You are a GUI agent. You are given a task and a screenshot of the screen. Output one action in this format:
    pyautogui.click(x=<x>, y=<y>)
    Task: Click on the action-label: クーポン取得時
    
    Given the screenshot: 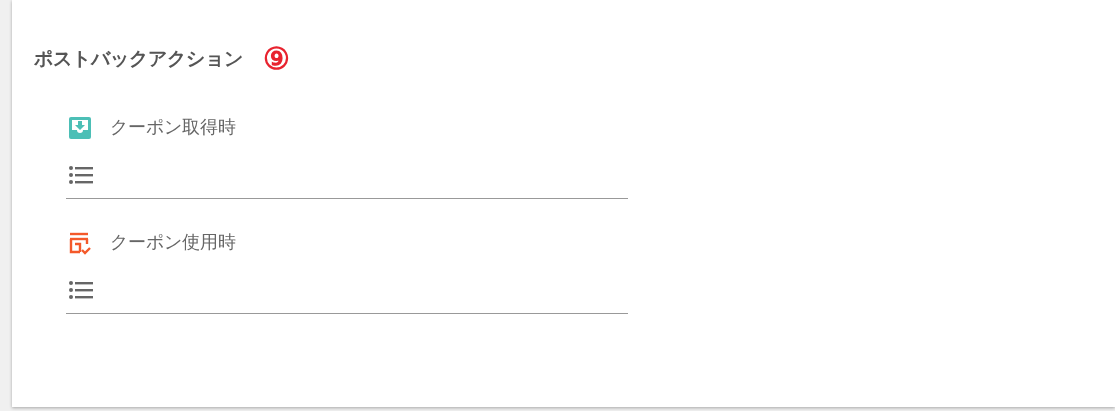 What is the action you would take?
    pyautogui.click(x=173, y=127)
    